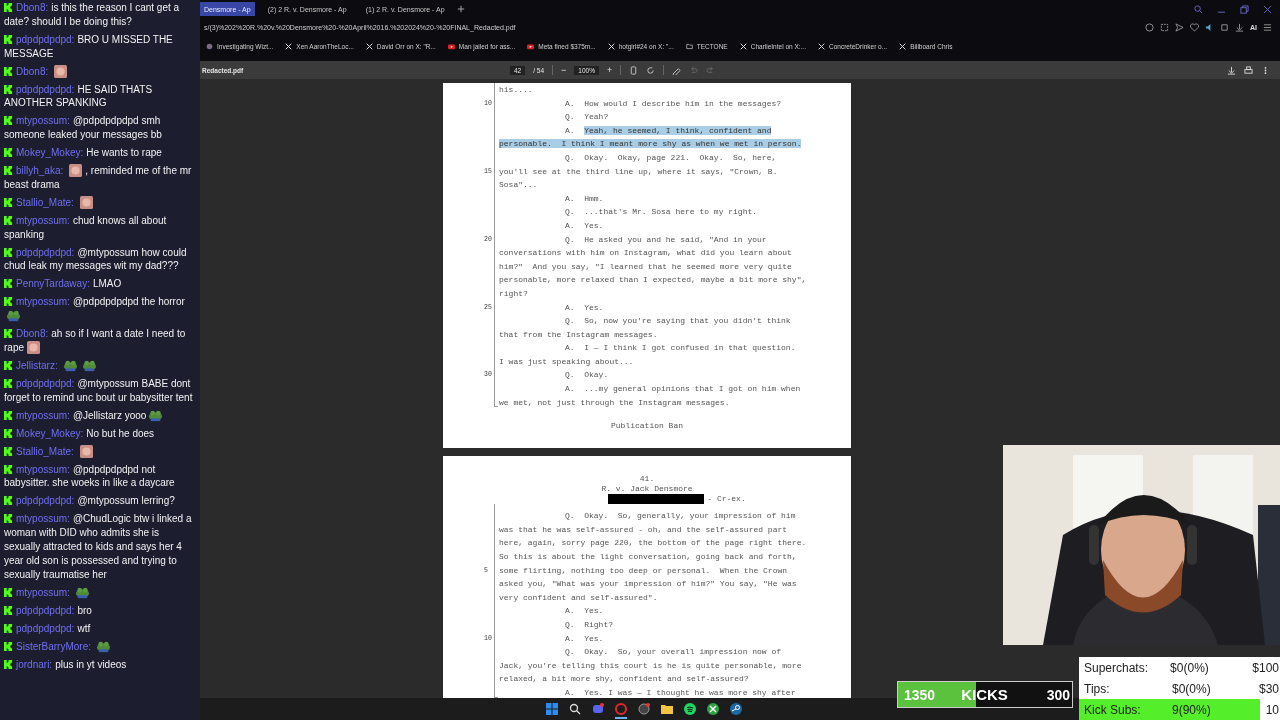  Describe the element at coordinates (1149, 27) in the screenshot. I see `smiley-icon` at that location.